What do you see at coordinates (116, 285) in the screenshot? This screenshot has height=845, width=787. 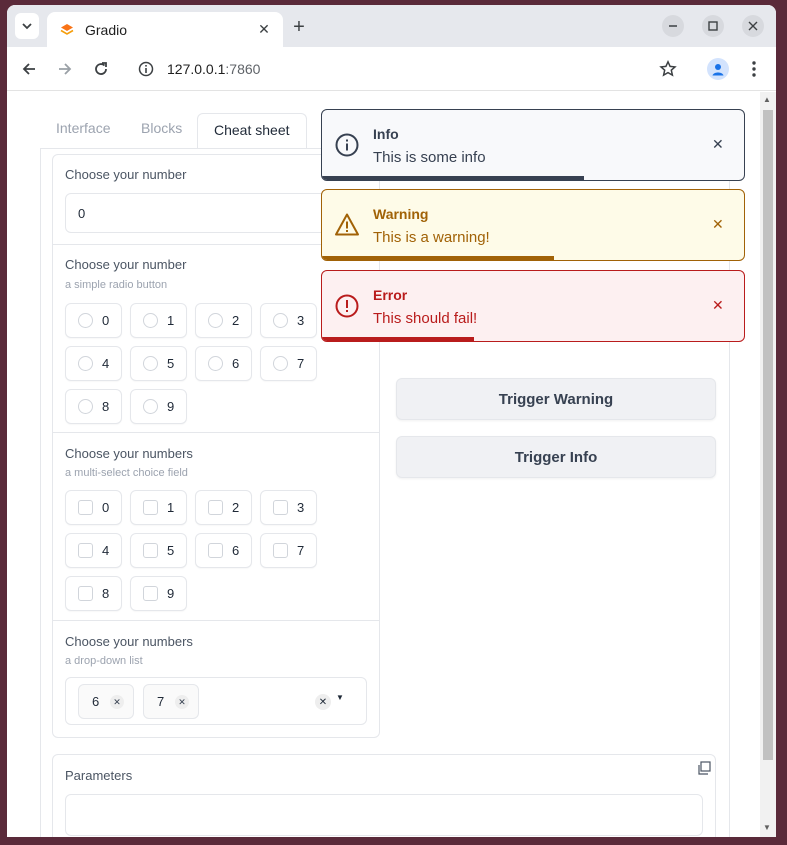 I see `radio-info: a simple radio button` at bounding box center [116, 285].